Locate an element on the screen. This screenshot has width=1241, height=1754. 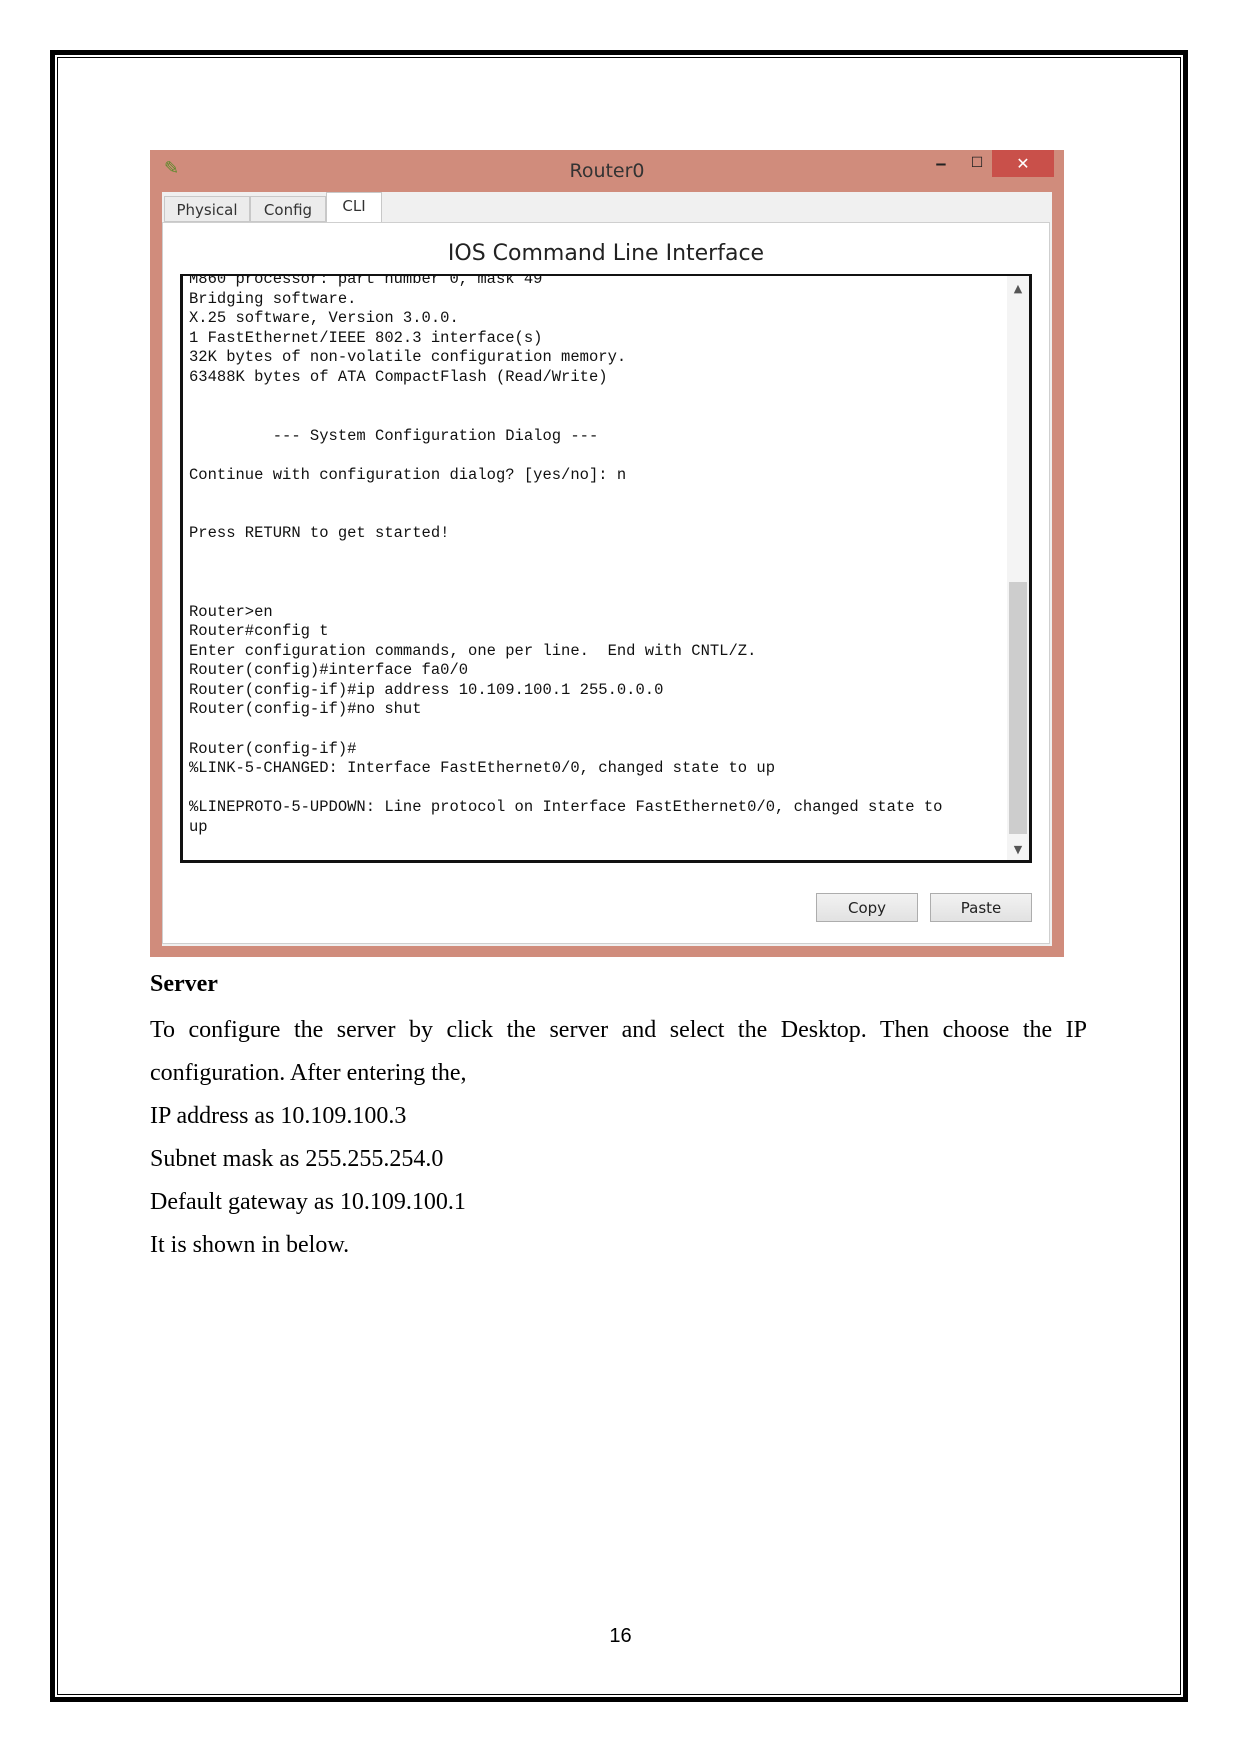
section-heading: Server is located at coordinates (184, 984).